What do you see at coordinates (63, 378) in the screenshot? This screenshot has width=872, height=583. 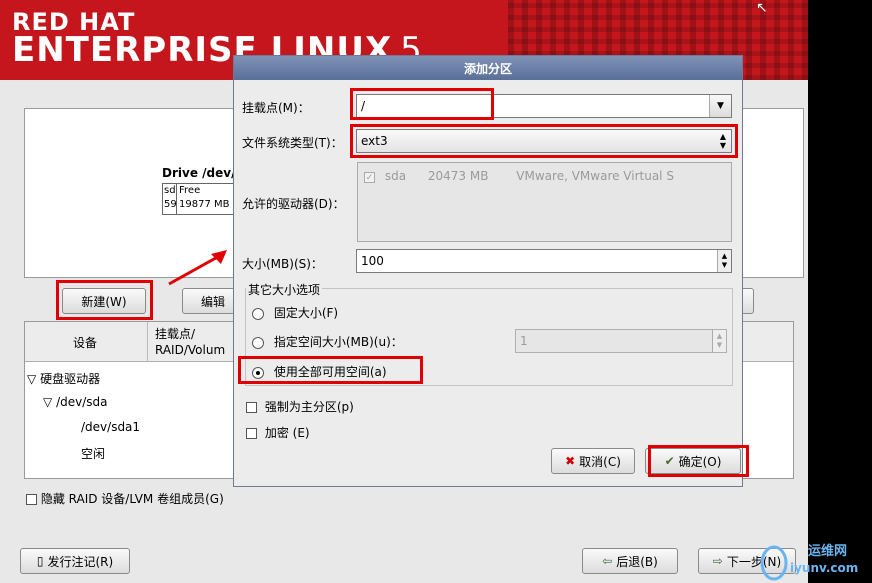 I see `tree-row-hard-drives: ▽ 硬盘驱动器` at bounding box center [63, 378].